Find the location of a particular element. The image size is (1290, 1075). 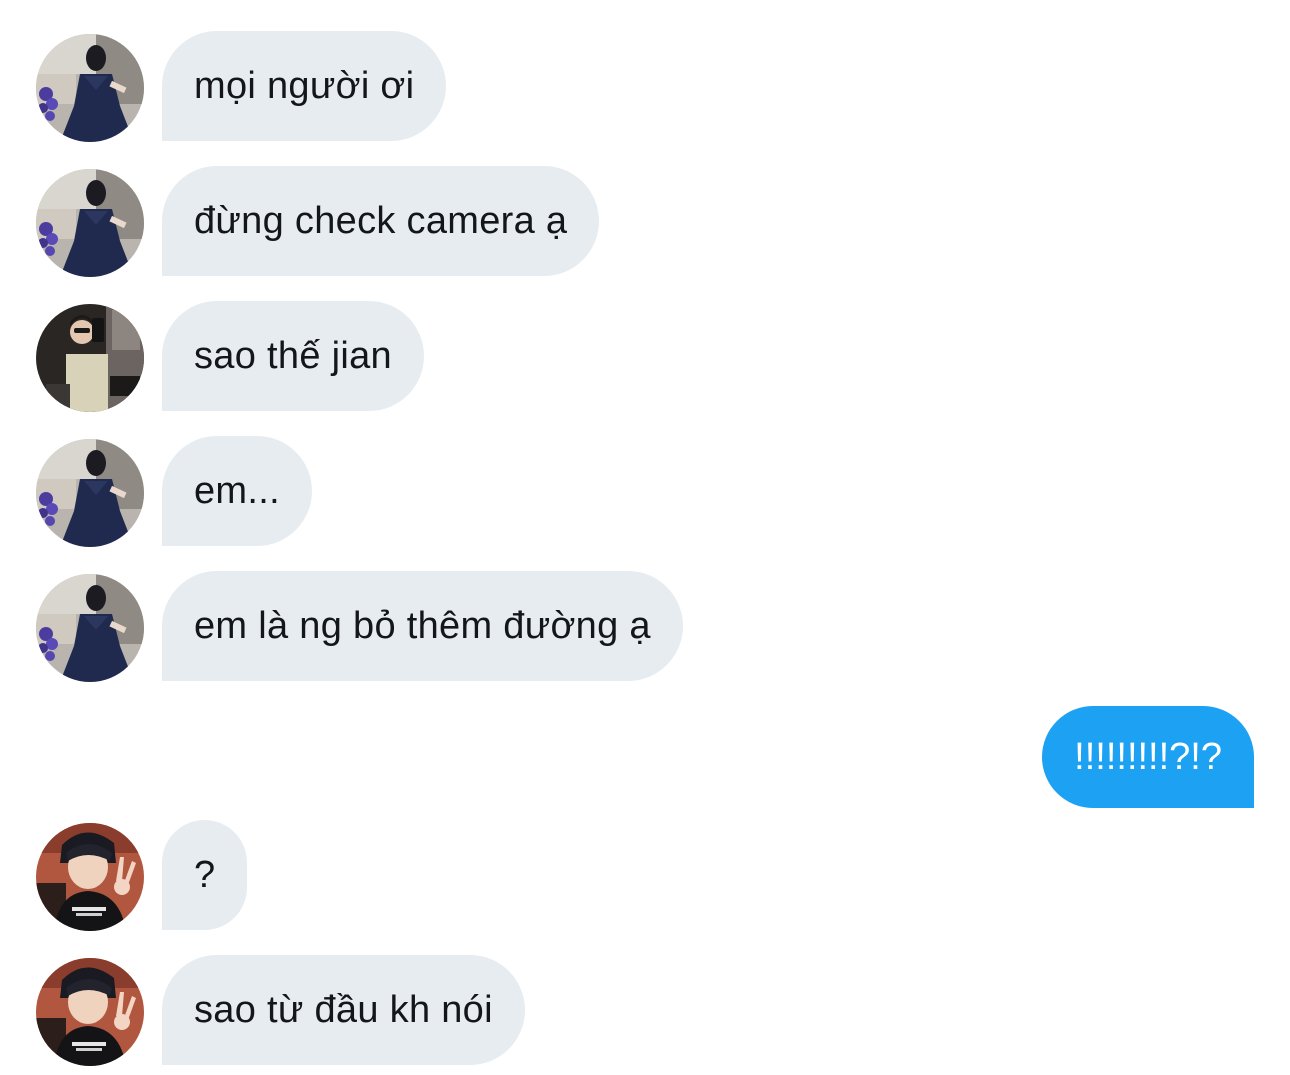

message-row: sao từ đầu kh nói is located at coordinates (645, 1011).